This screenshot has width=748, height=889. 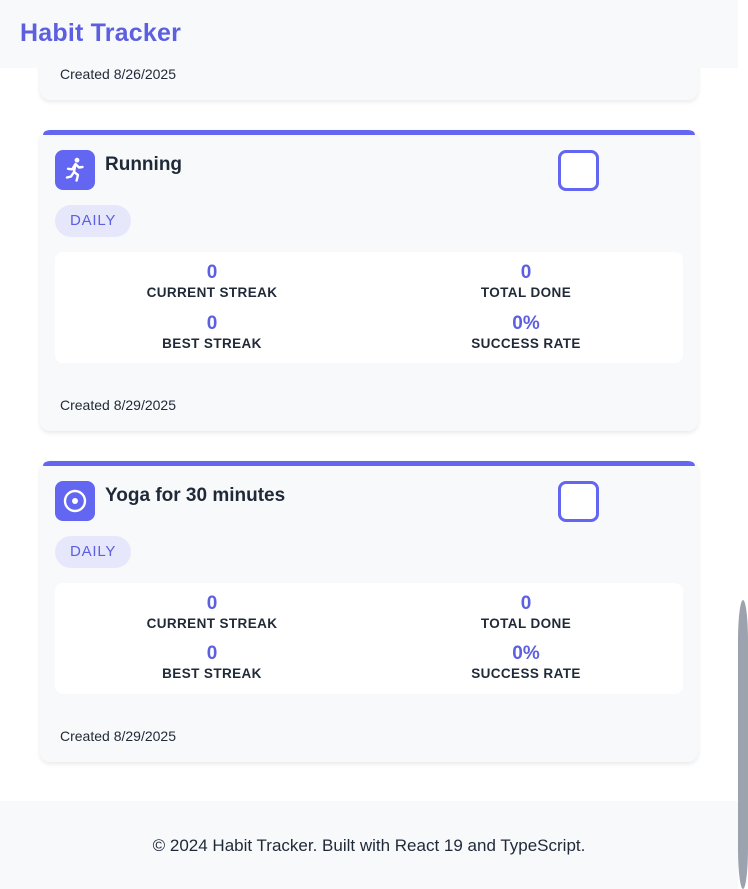 I want to click on app-header: Habit Tracker, so click(x=369, y=34).